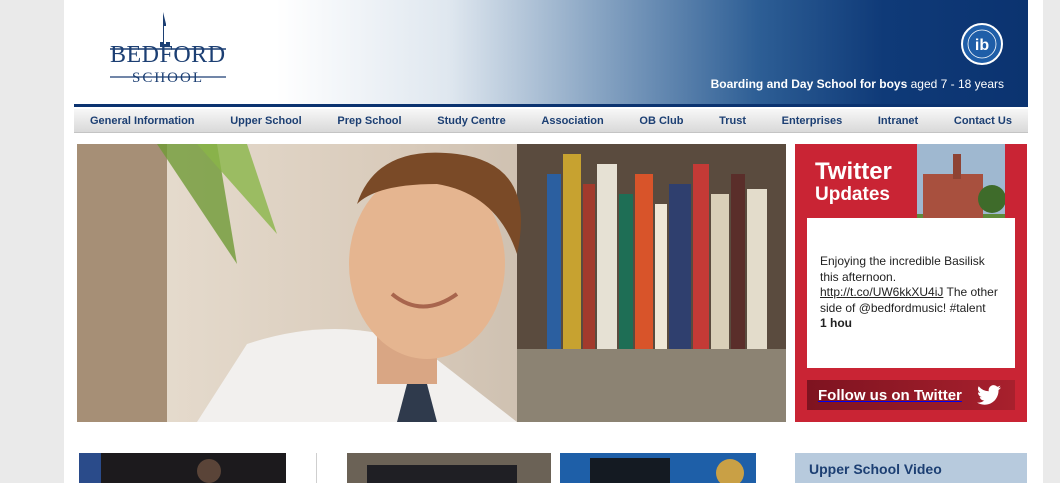  I want to click on logo-wordmark-bedford: BEDFORD, so click(168, 55).